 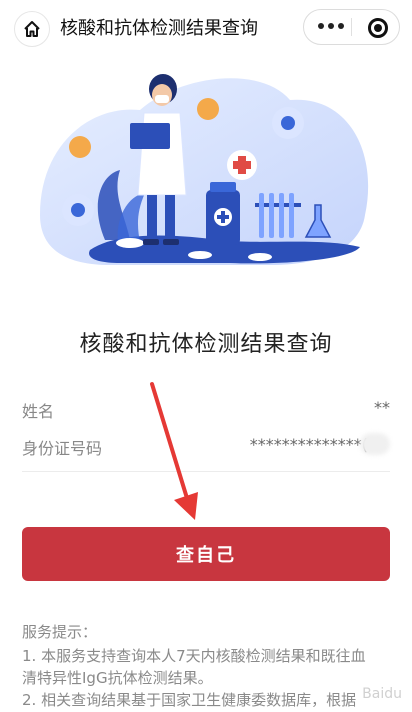 What do you see at coordinates (206, 554) in the screenshot?
I see `query-self-button: 查自己` at bounding box center [206, 554].